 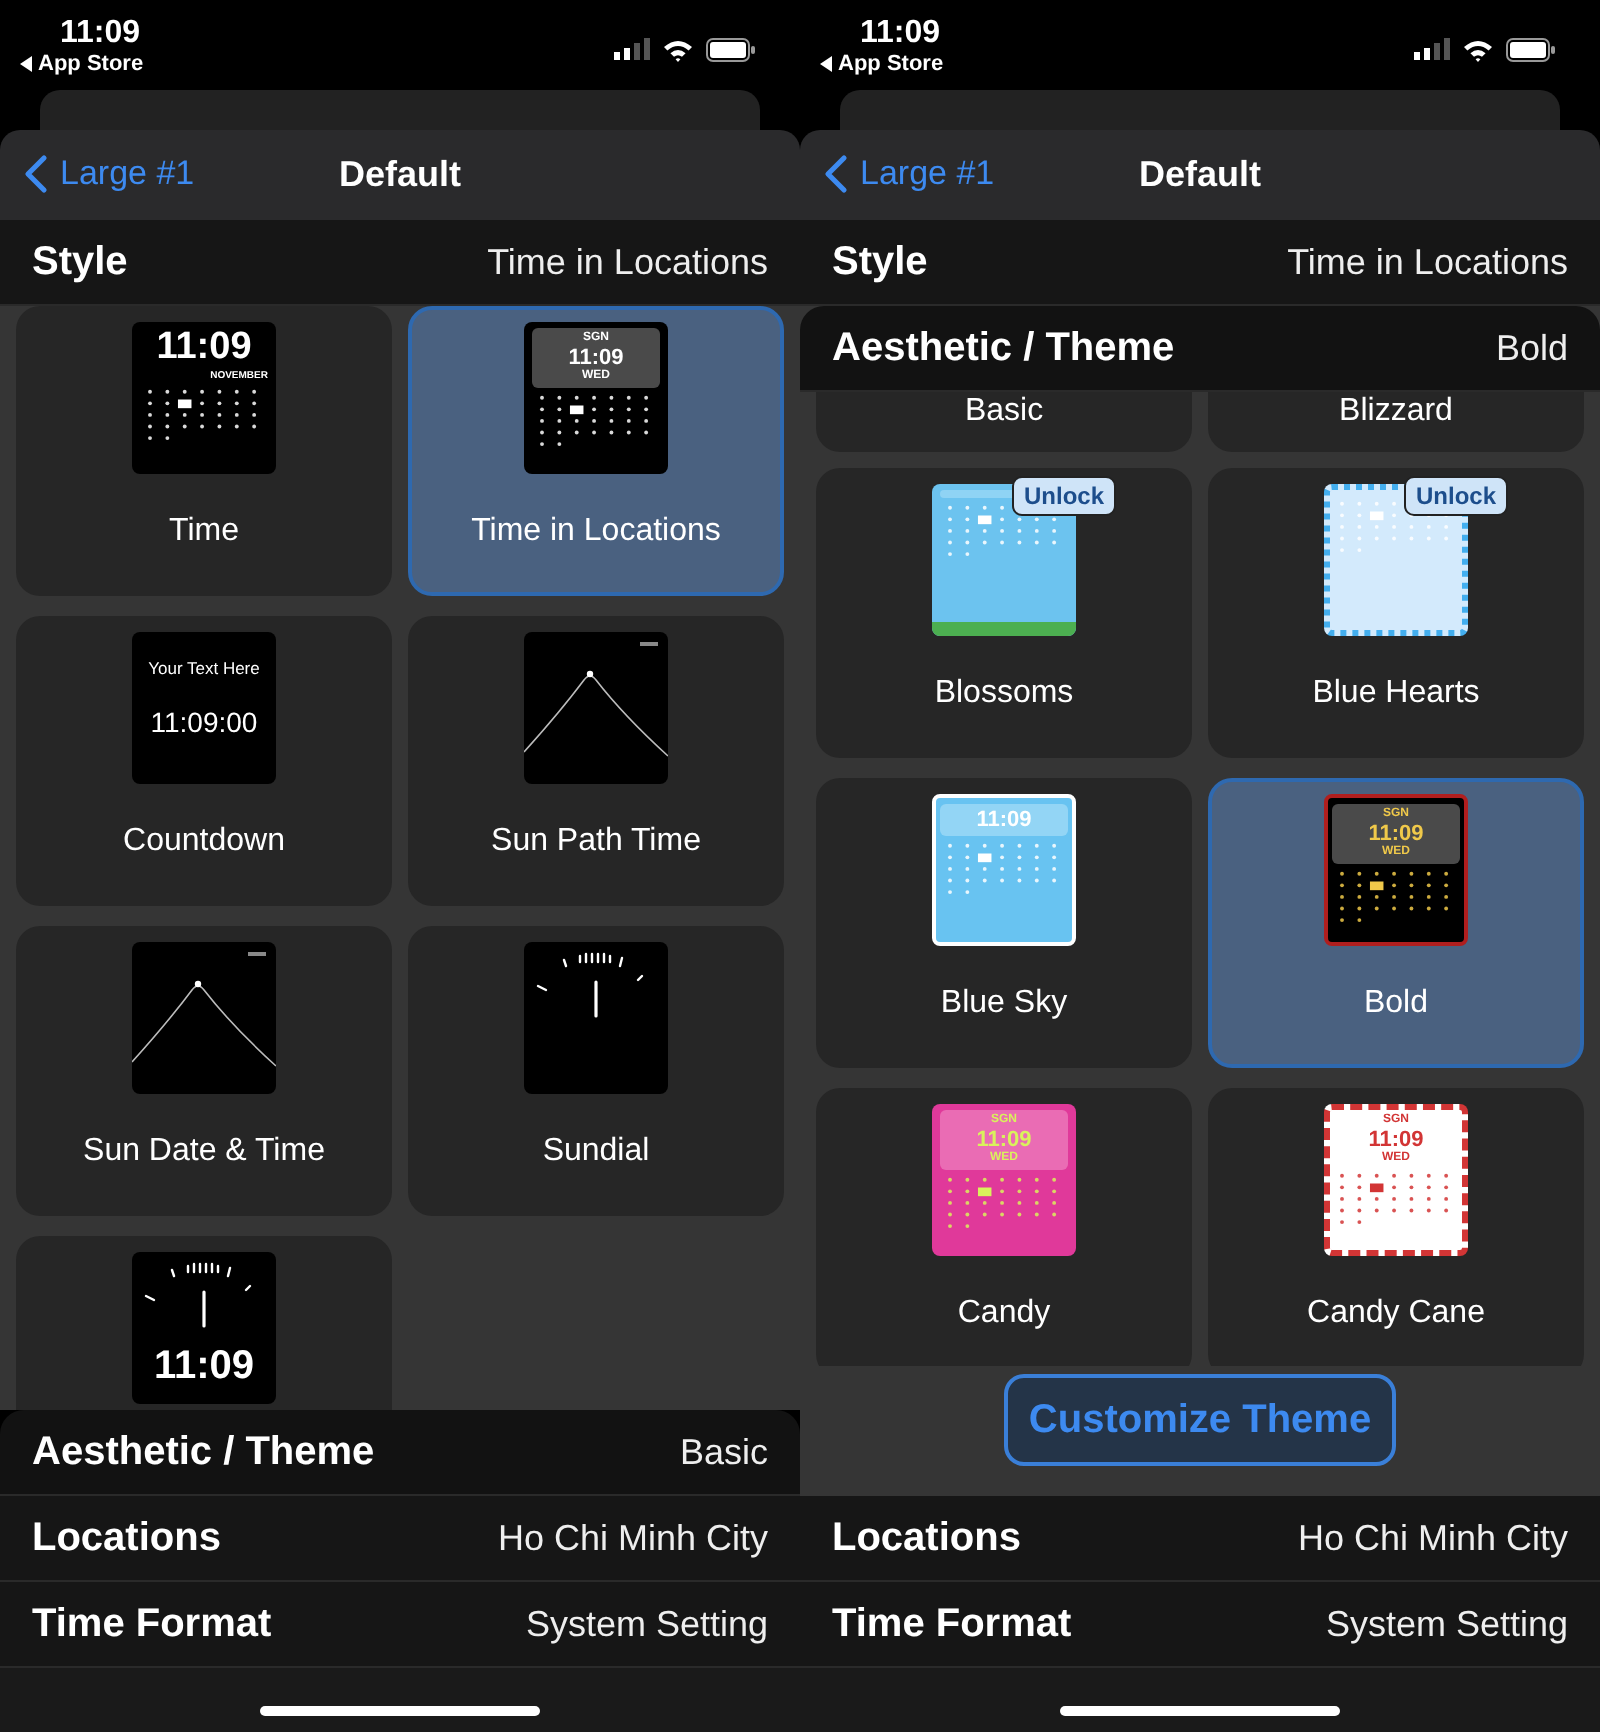 I want to click on option-card: Sundial, so click(x=596, y=1071).